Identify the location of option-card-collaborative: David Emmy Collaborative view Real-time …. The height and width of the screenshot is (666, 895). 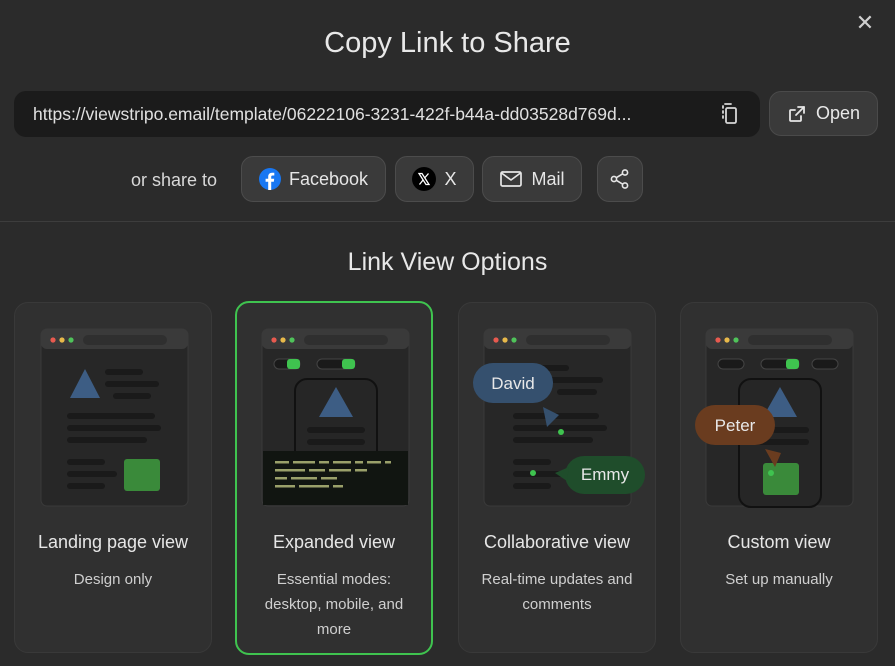
(557, 477).